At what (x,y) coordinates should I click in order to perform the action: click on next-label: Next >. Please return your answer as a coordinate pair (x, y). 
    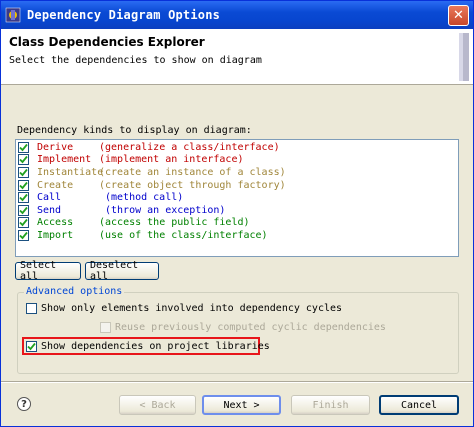
    Looking at the image, I should click on (241, 405).